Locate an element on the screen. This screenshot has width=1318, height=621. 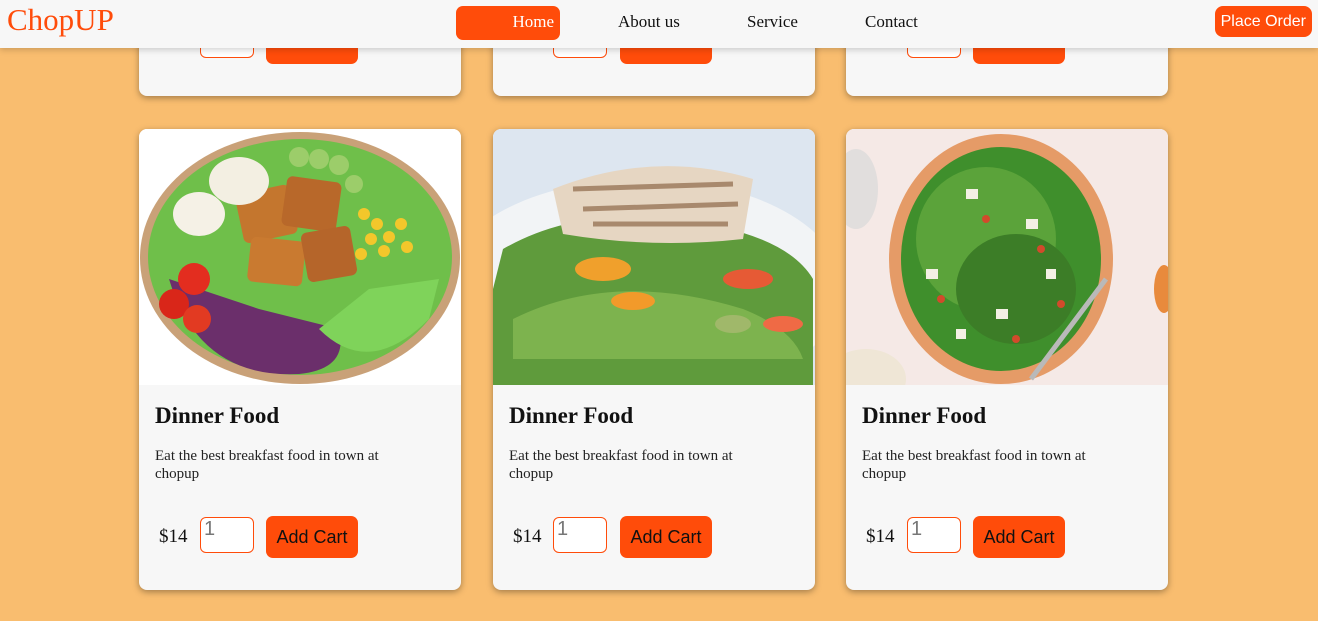
food-image-salad-bowl is located at coordinates (1007, 257).